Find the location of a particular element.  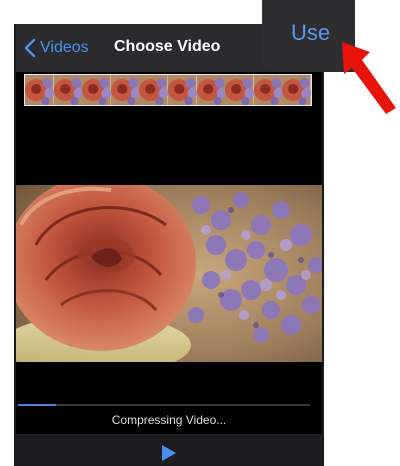

video-filmstrip is located at coordinates (168, 90).